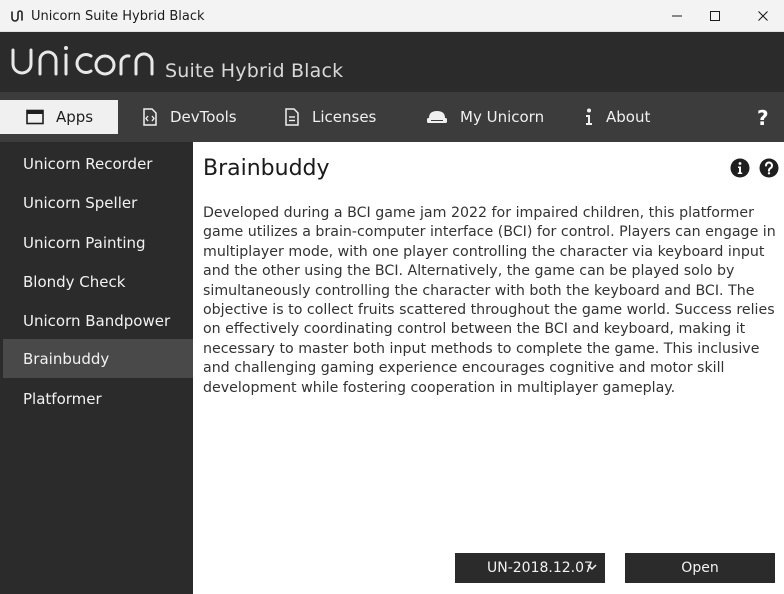 This screenshot has height=594, width=784. I want to click on close-icon, so click(763, 16).